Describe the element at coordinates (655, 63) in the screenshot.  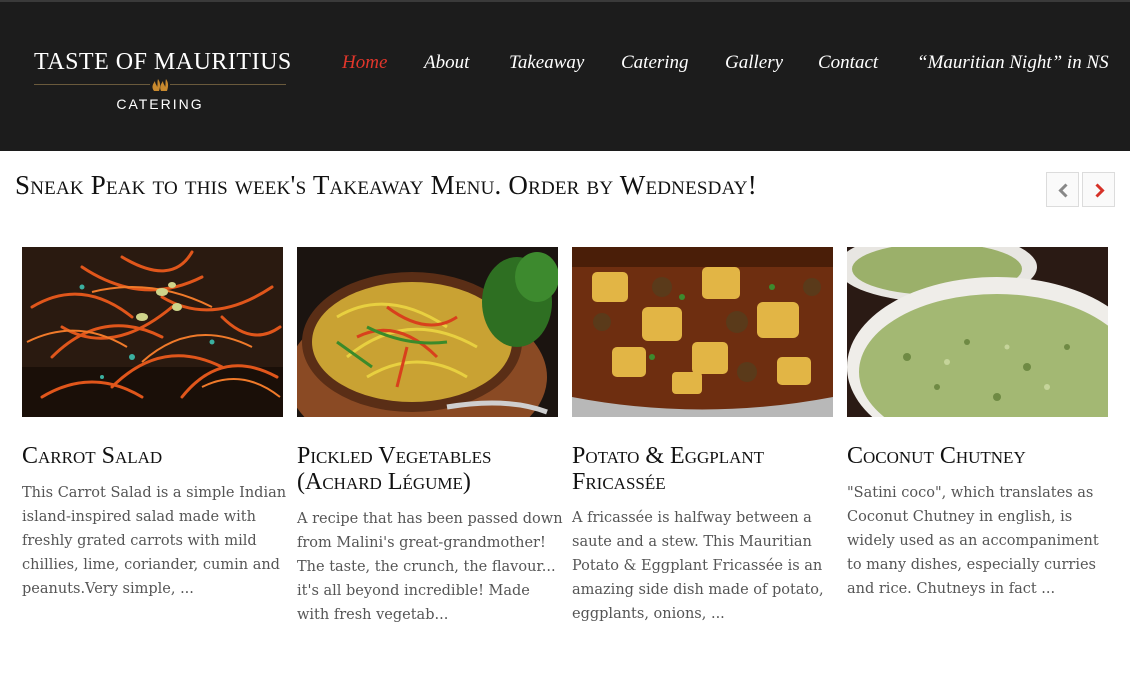
I see `nav-item-catering: Catering` at that location.